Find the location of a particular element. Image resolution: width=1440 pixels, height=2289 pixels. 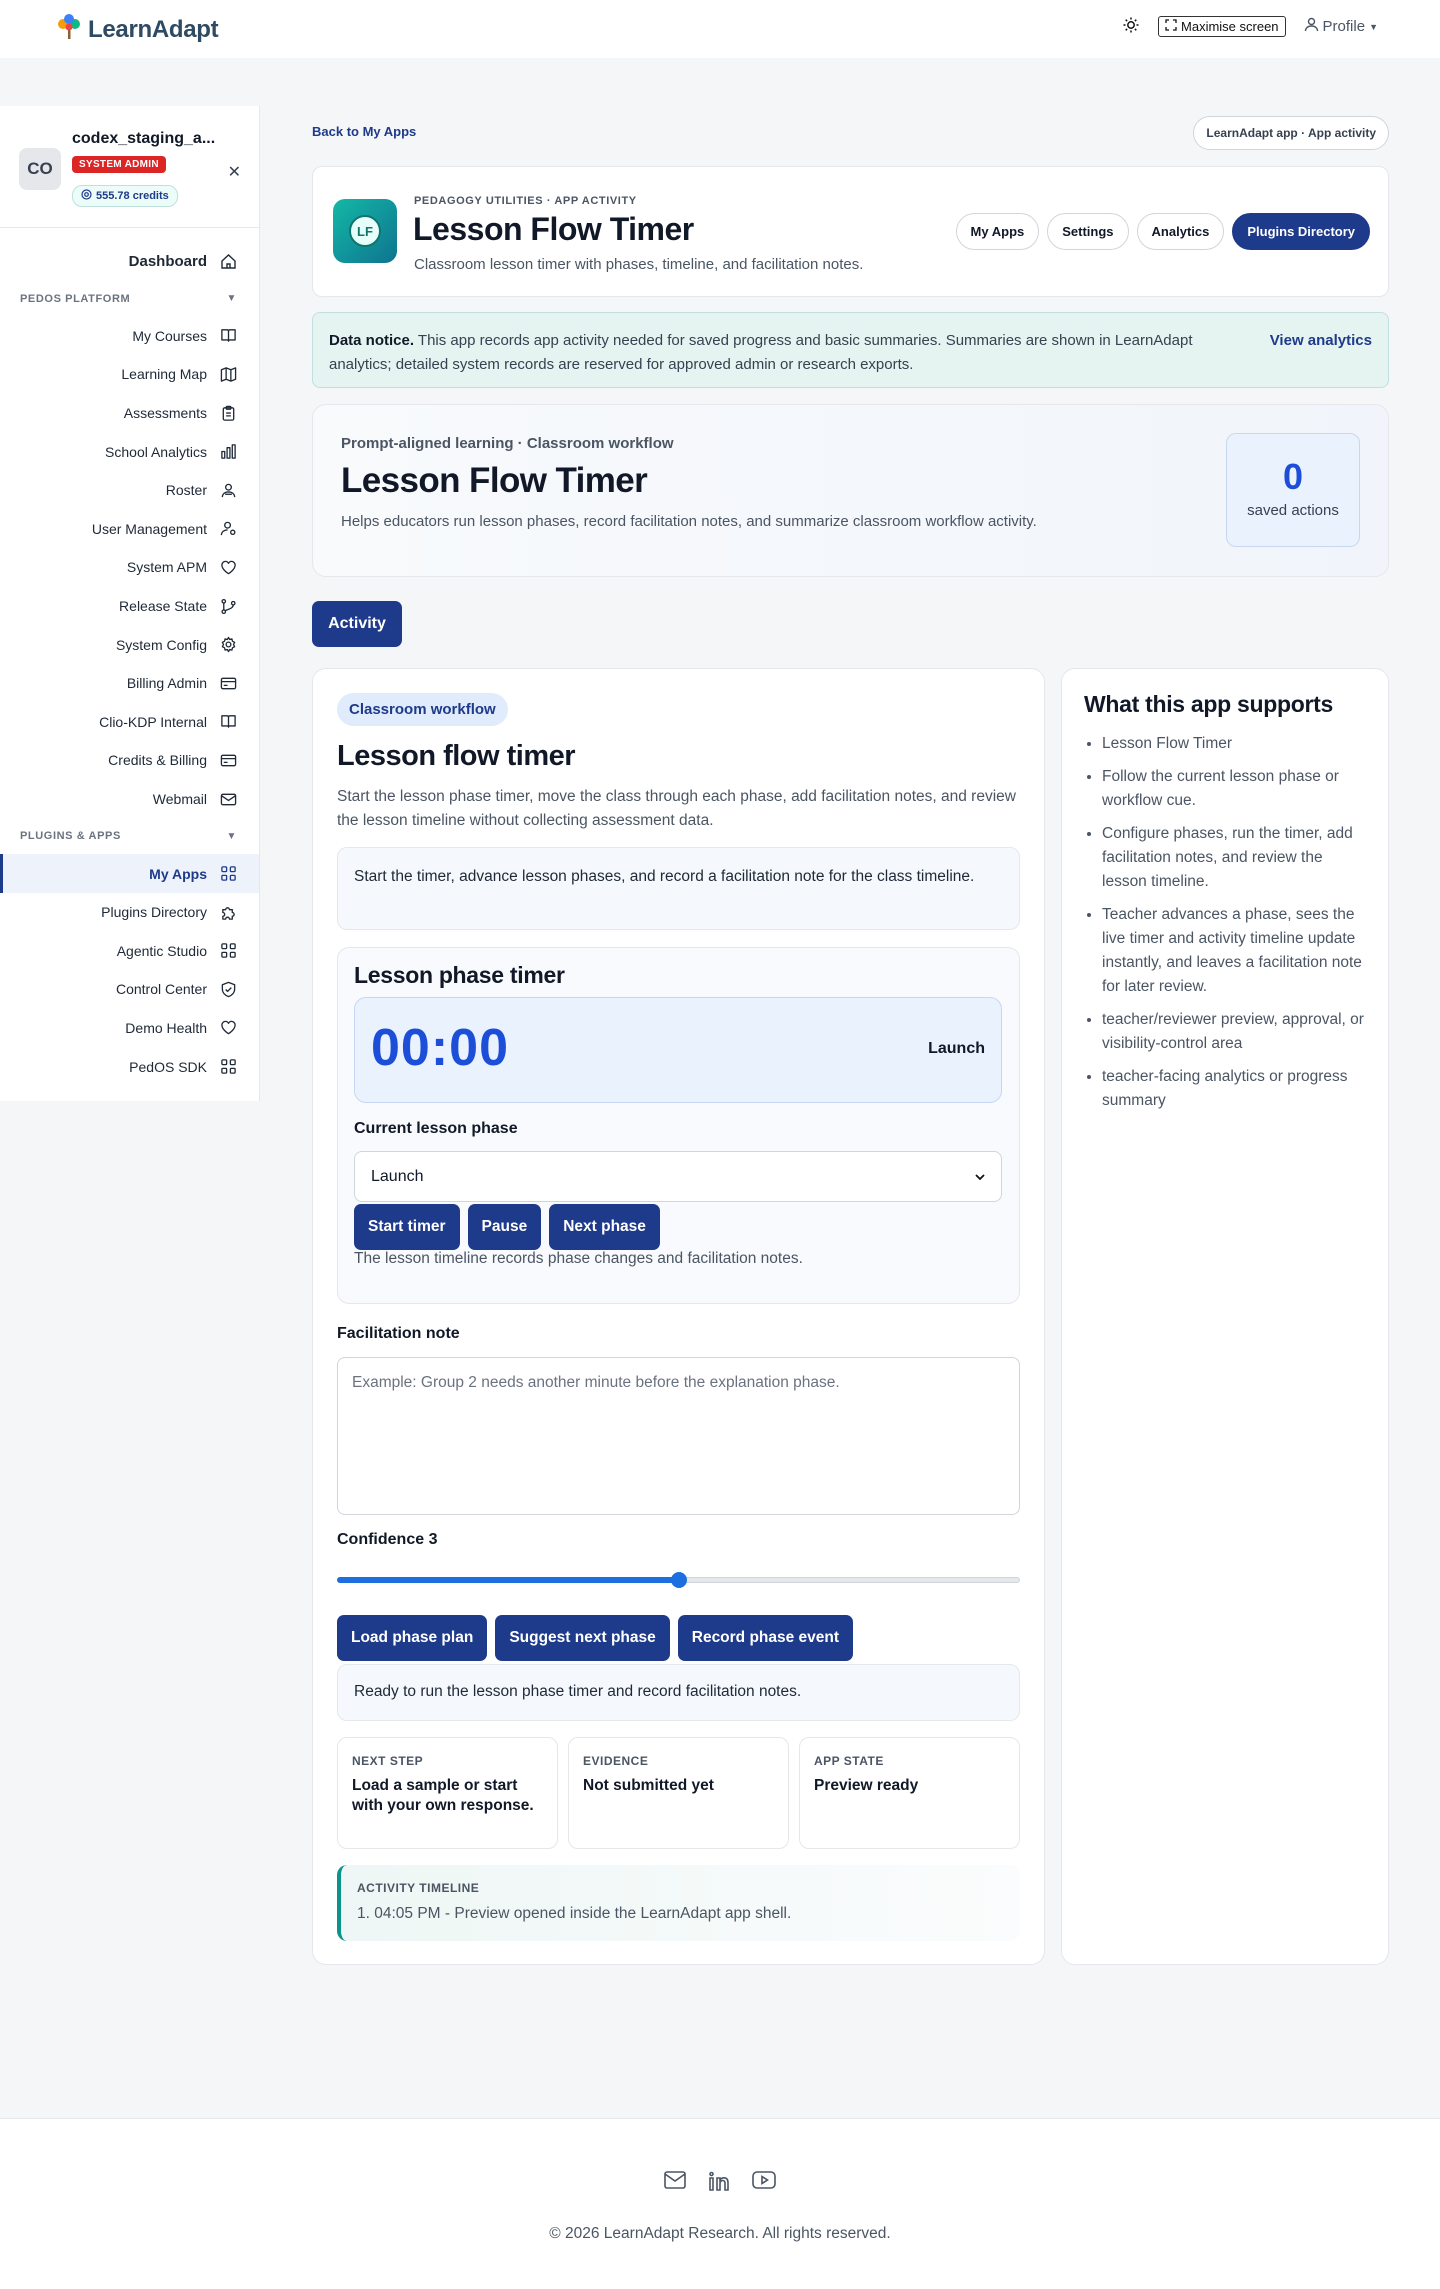

sidebar-item-plugins-directory: Plugins Directory is located at coordinates (129, 912).